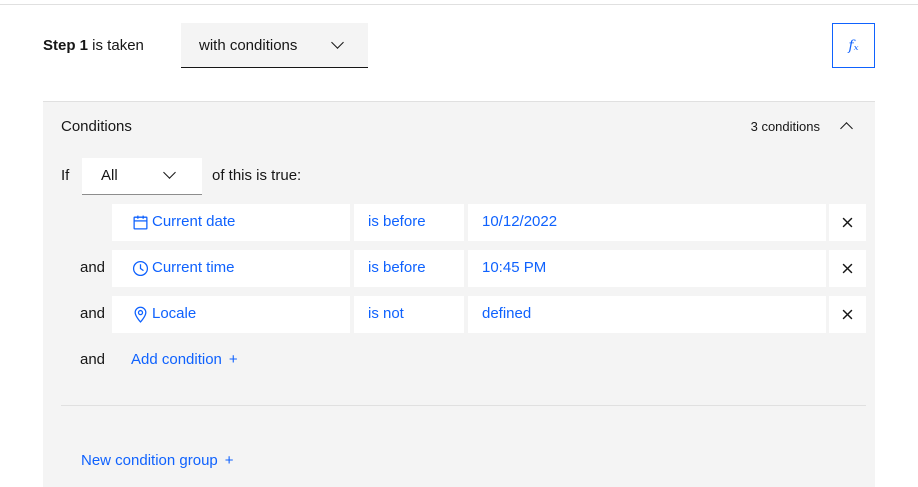 The height and width of the screenshot is (487, 918). I want to click on group-divider, so click(463, 405).